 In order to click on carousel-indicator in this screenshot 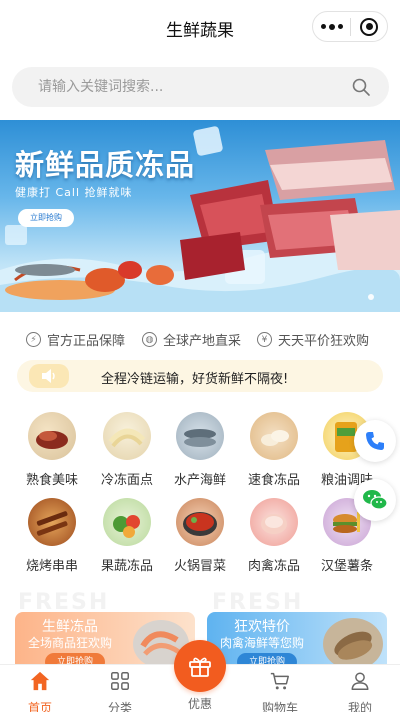, I will do `click(371, 297)`.